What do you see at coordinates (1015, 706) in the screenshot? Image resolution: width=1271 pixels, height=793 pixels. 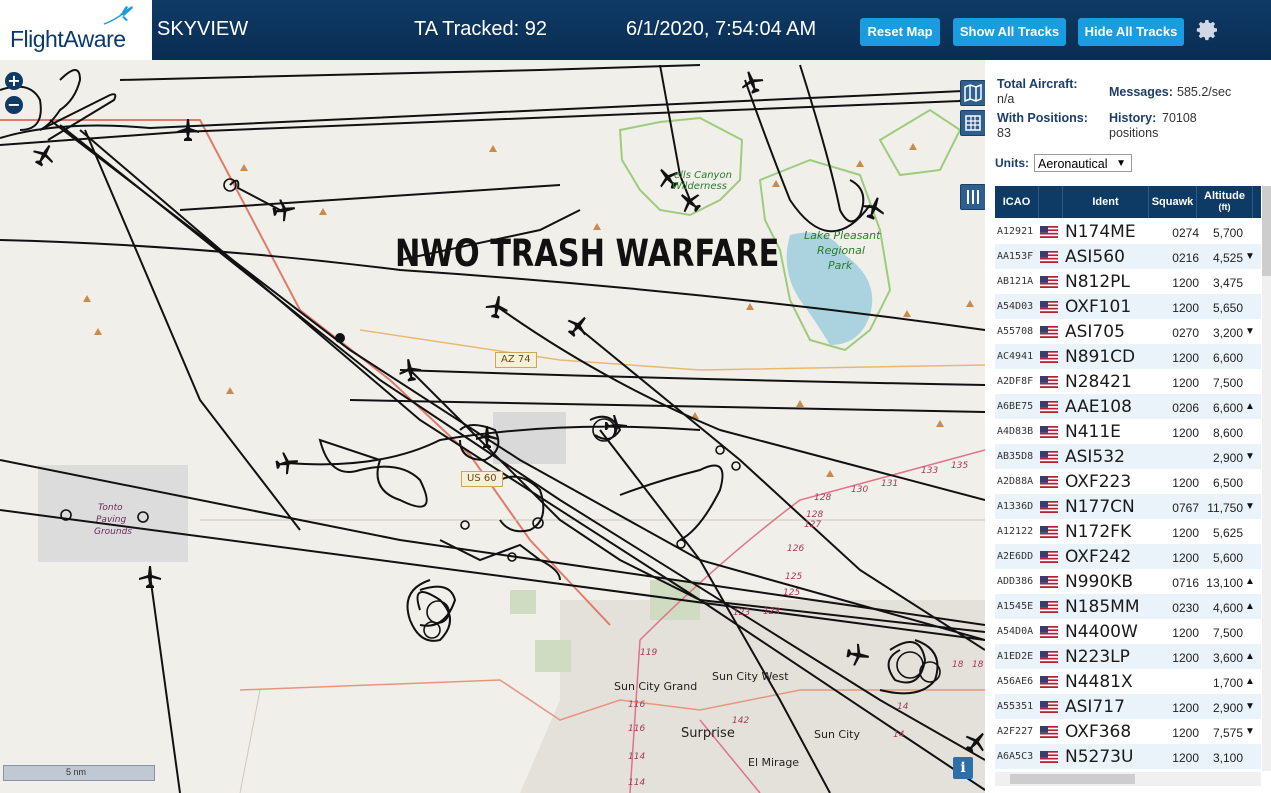 I see `row-icao: A55351` at bounding box center [1015, 706].